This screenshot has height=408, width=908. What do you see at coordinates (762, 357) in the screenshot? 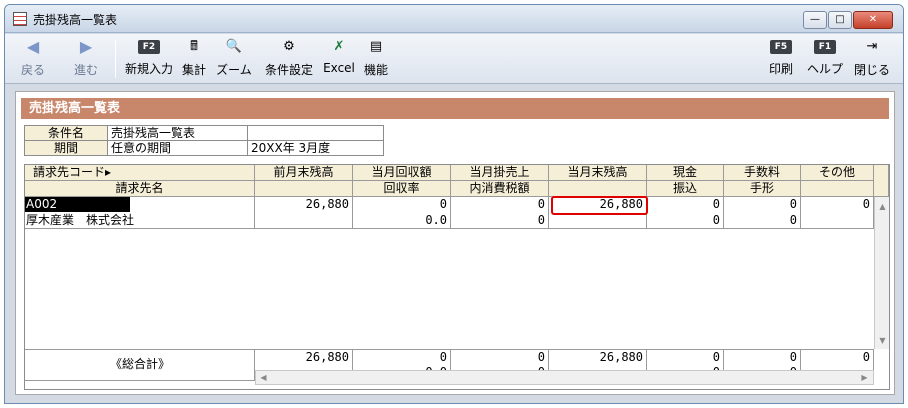
I see `total-fee: 0` at bounding box center [762, 357].